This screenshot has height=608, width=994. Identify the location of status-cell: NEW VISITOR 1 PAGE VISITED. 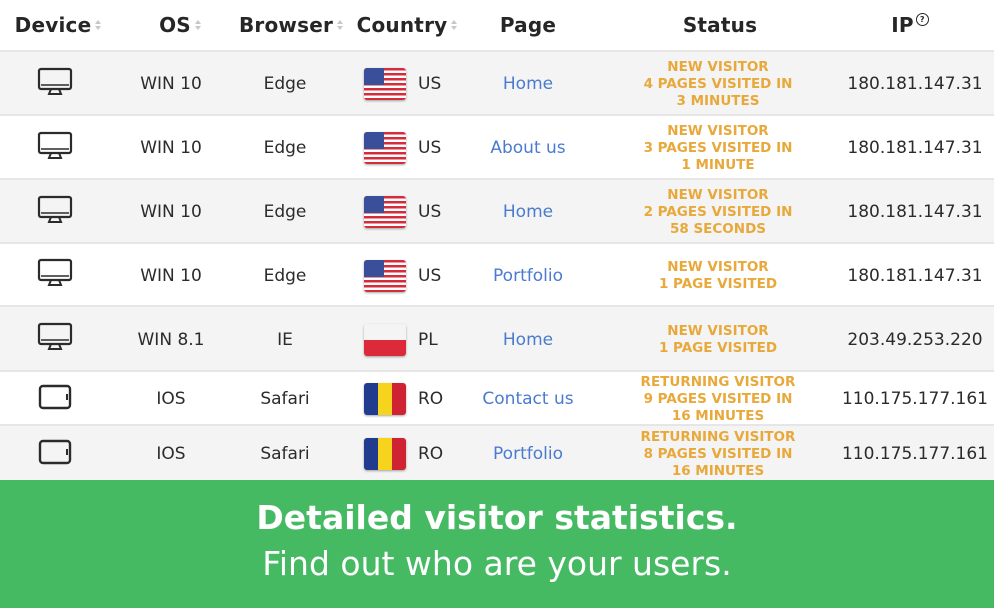
(718, 275).